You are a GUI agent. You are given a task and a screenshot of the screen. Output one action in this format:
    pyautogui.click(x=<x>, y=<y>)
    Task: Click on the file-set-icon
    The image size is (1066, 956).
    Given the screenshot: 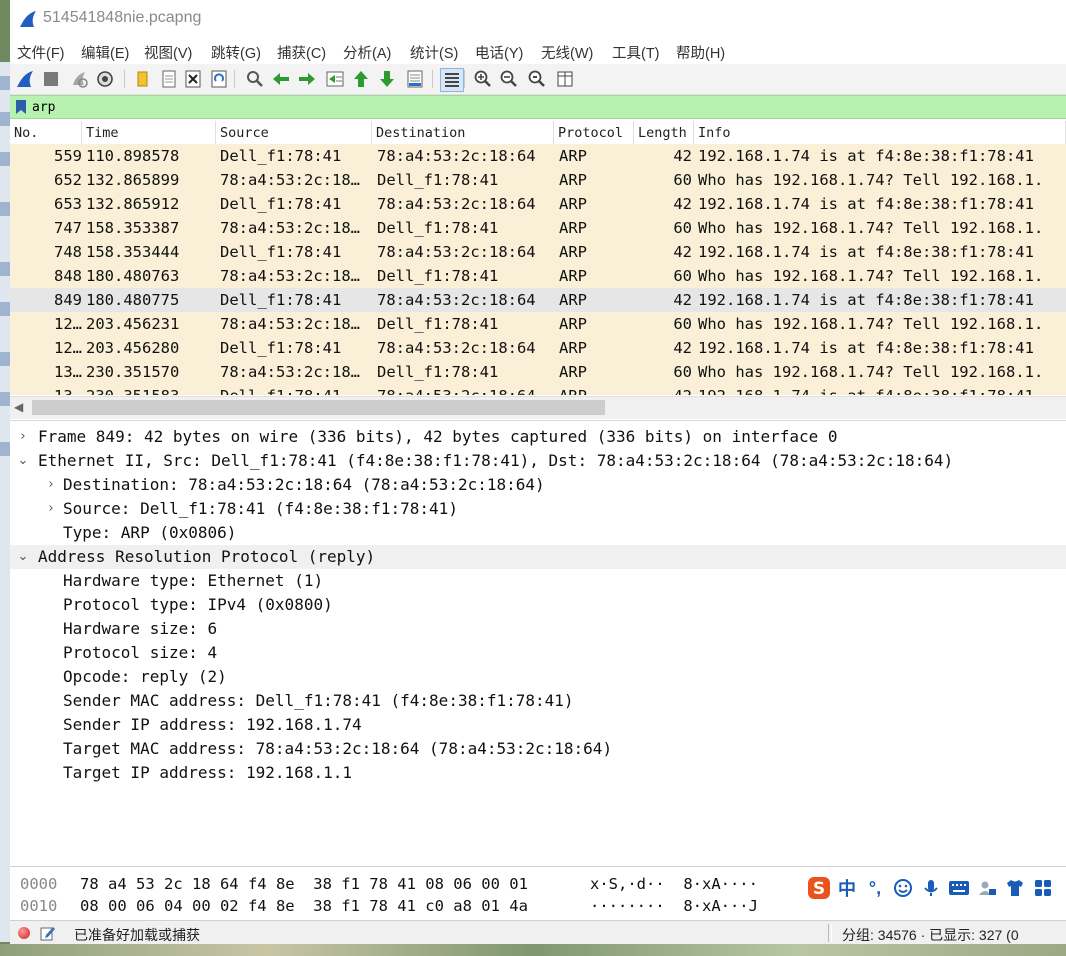 What is the action you would take?
    pyautogui.click(x=169, y=79)
    